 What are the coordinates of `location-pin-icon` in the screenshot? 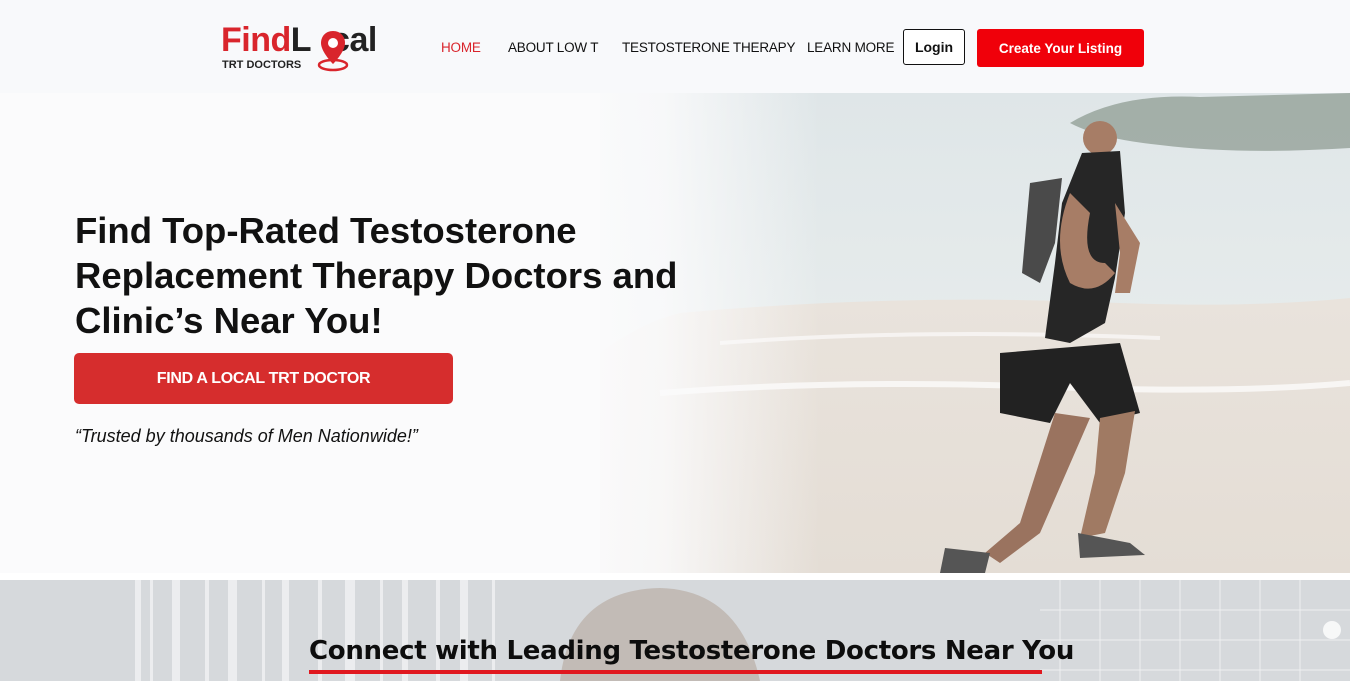 It's located at (333, 51).